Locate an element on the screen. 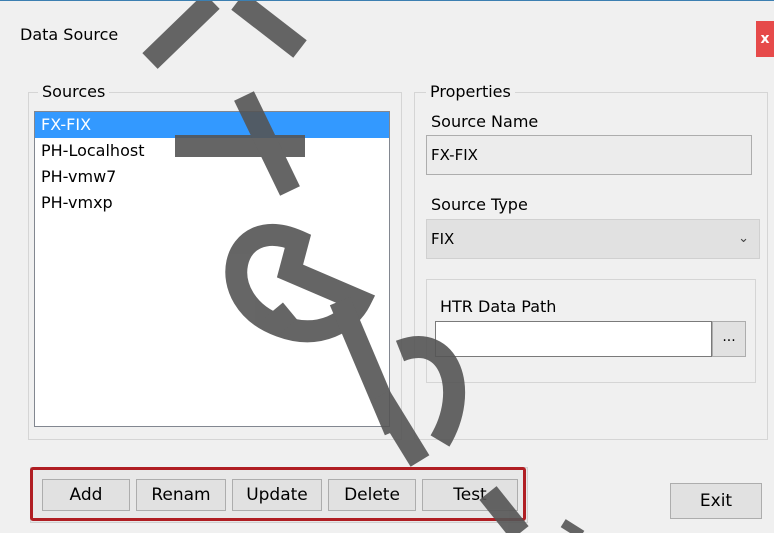  source-name-label: Source Name is located at coordinates (485, 121).